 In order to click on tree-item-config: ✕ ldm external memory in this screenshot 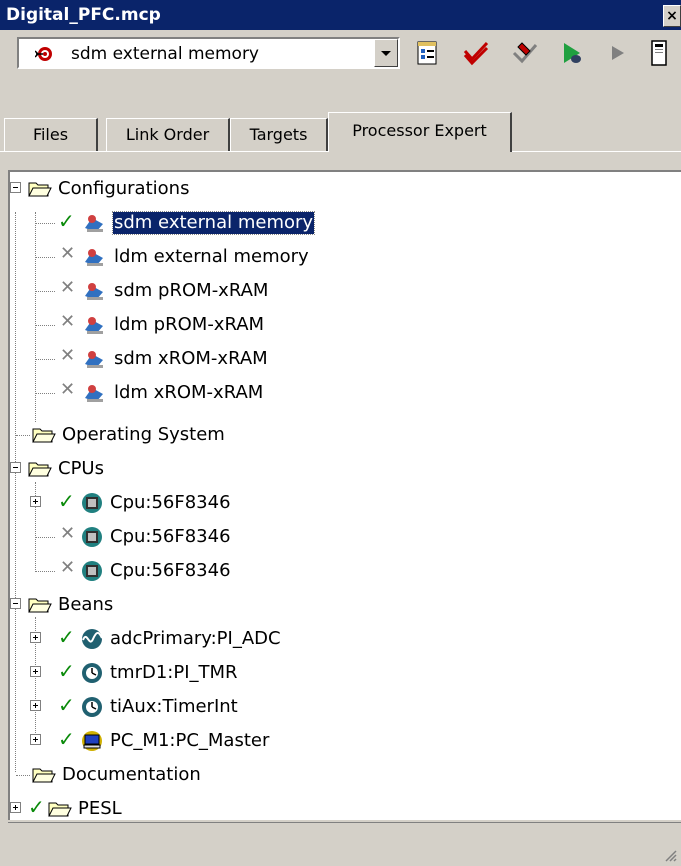, I will do `click(345, 257)`.